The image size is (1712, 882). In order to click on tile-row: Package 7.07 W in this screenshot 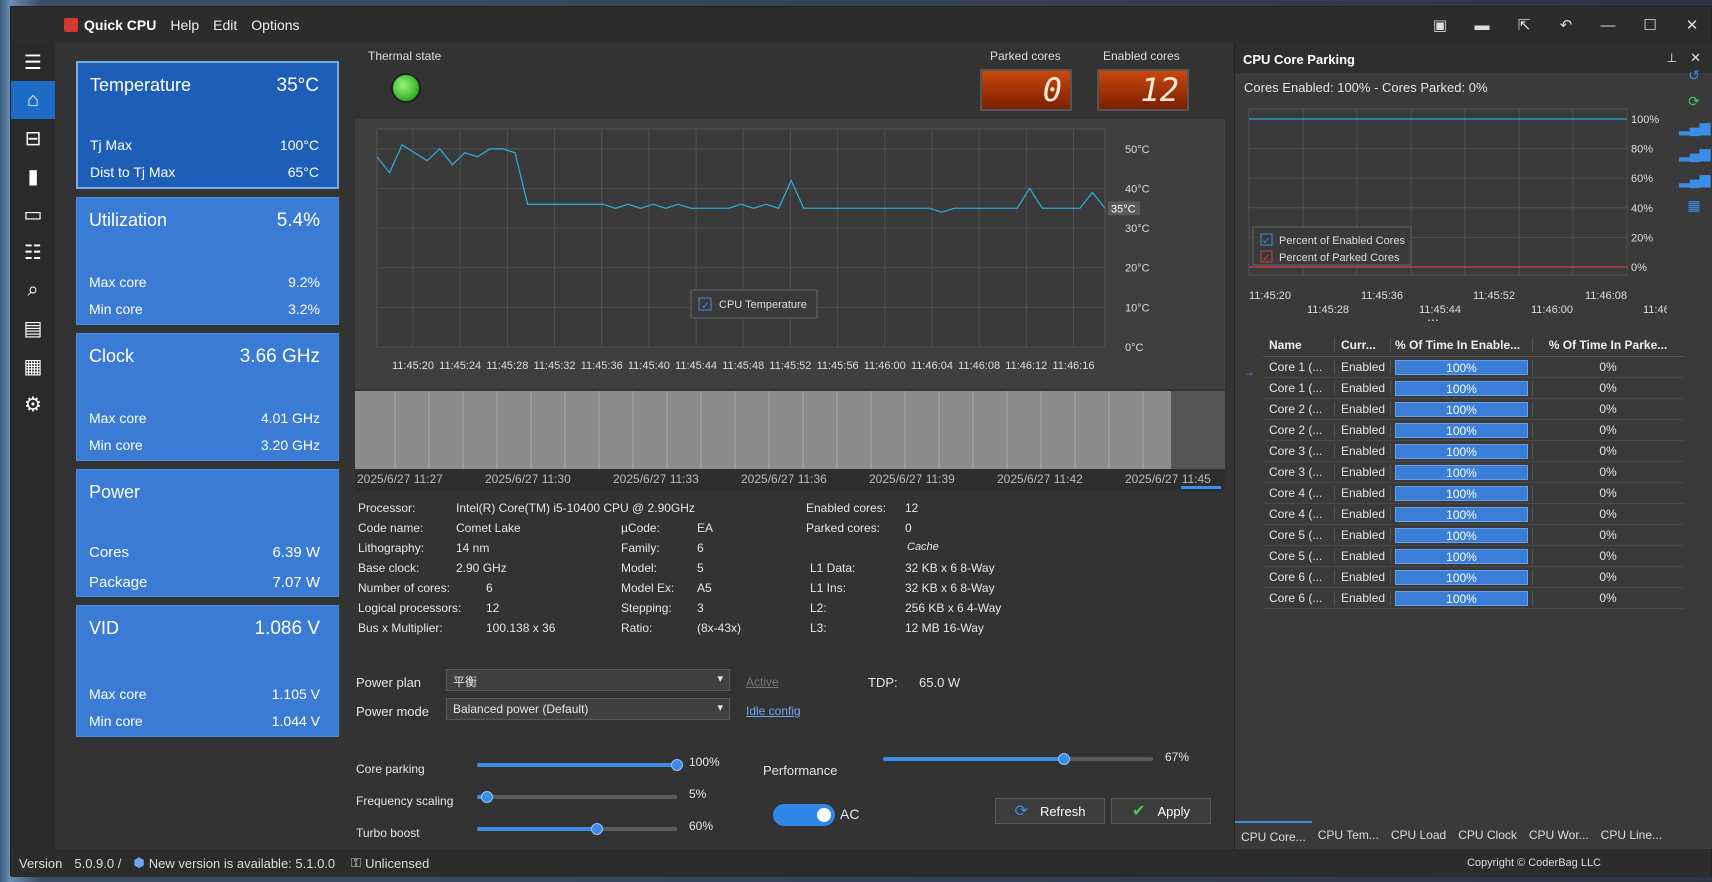, I will do `click(204, 582)`.